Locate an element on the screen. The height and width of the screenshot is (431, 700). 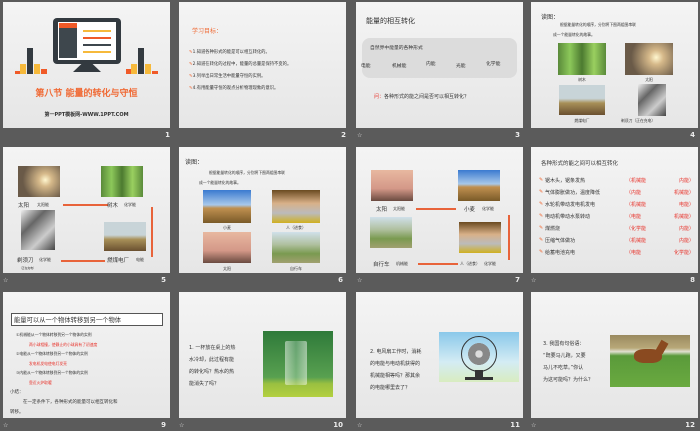
summary-text: 在一定条件下，各种形式的能量可以相互转化和 is located at coordinates (70, 402).